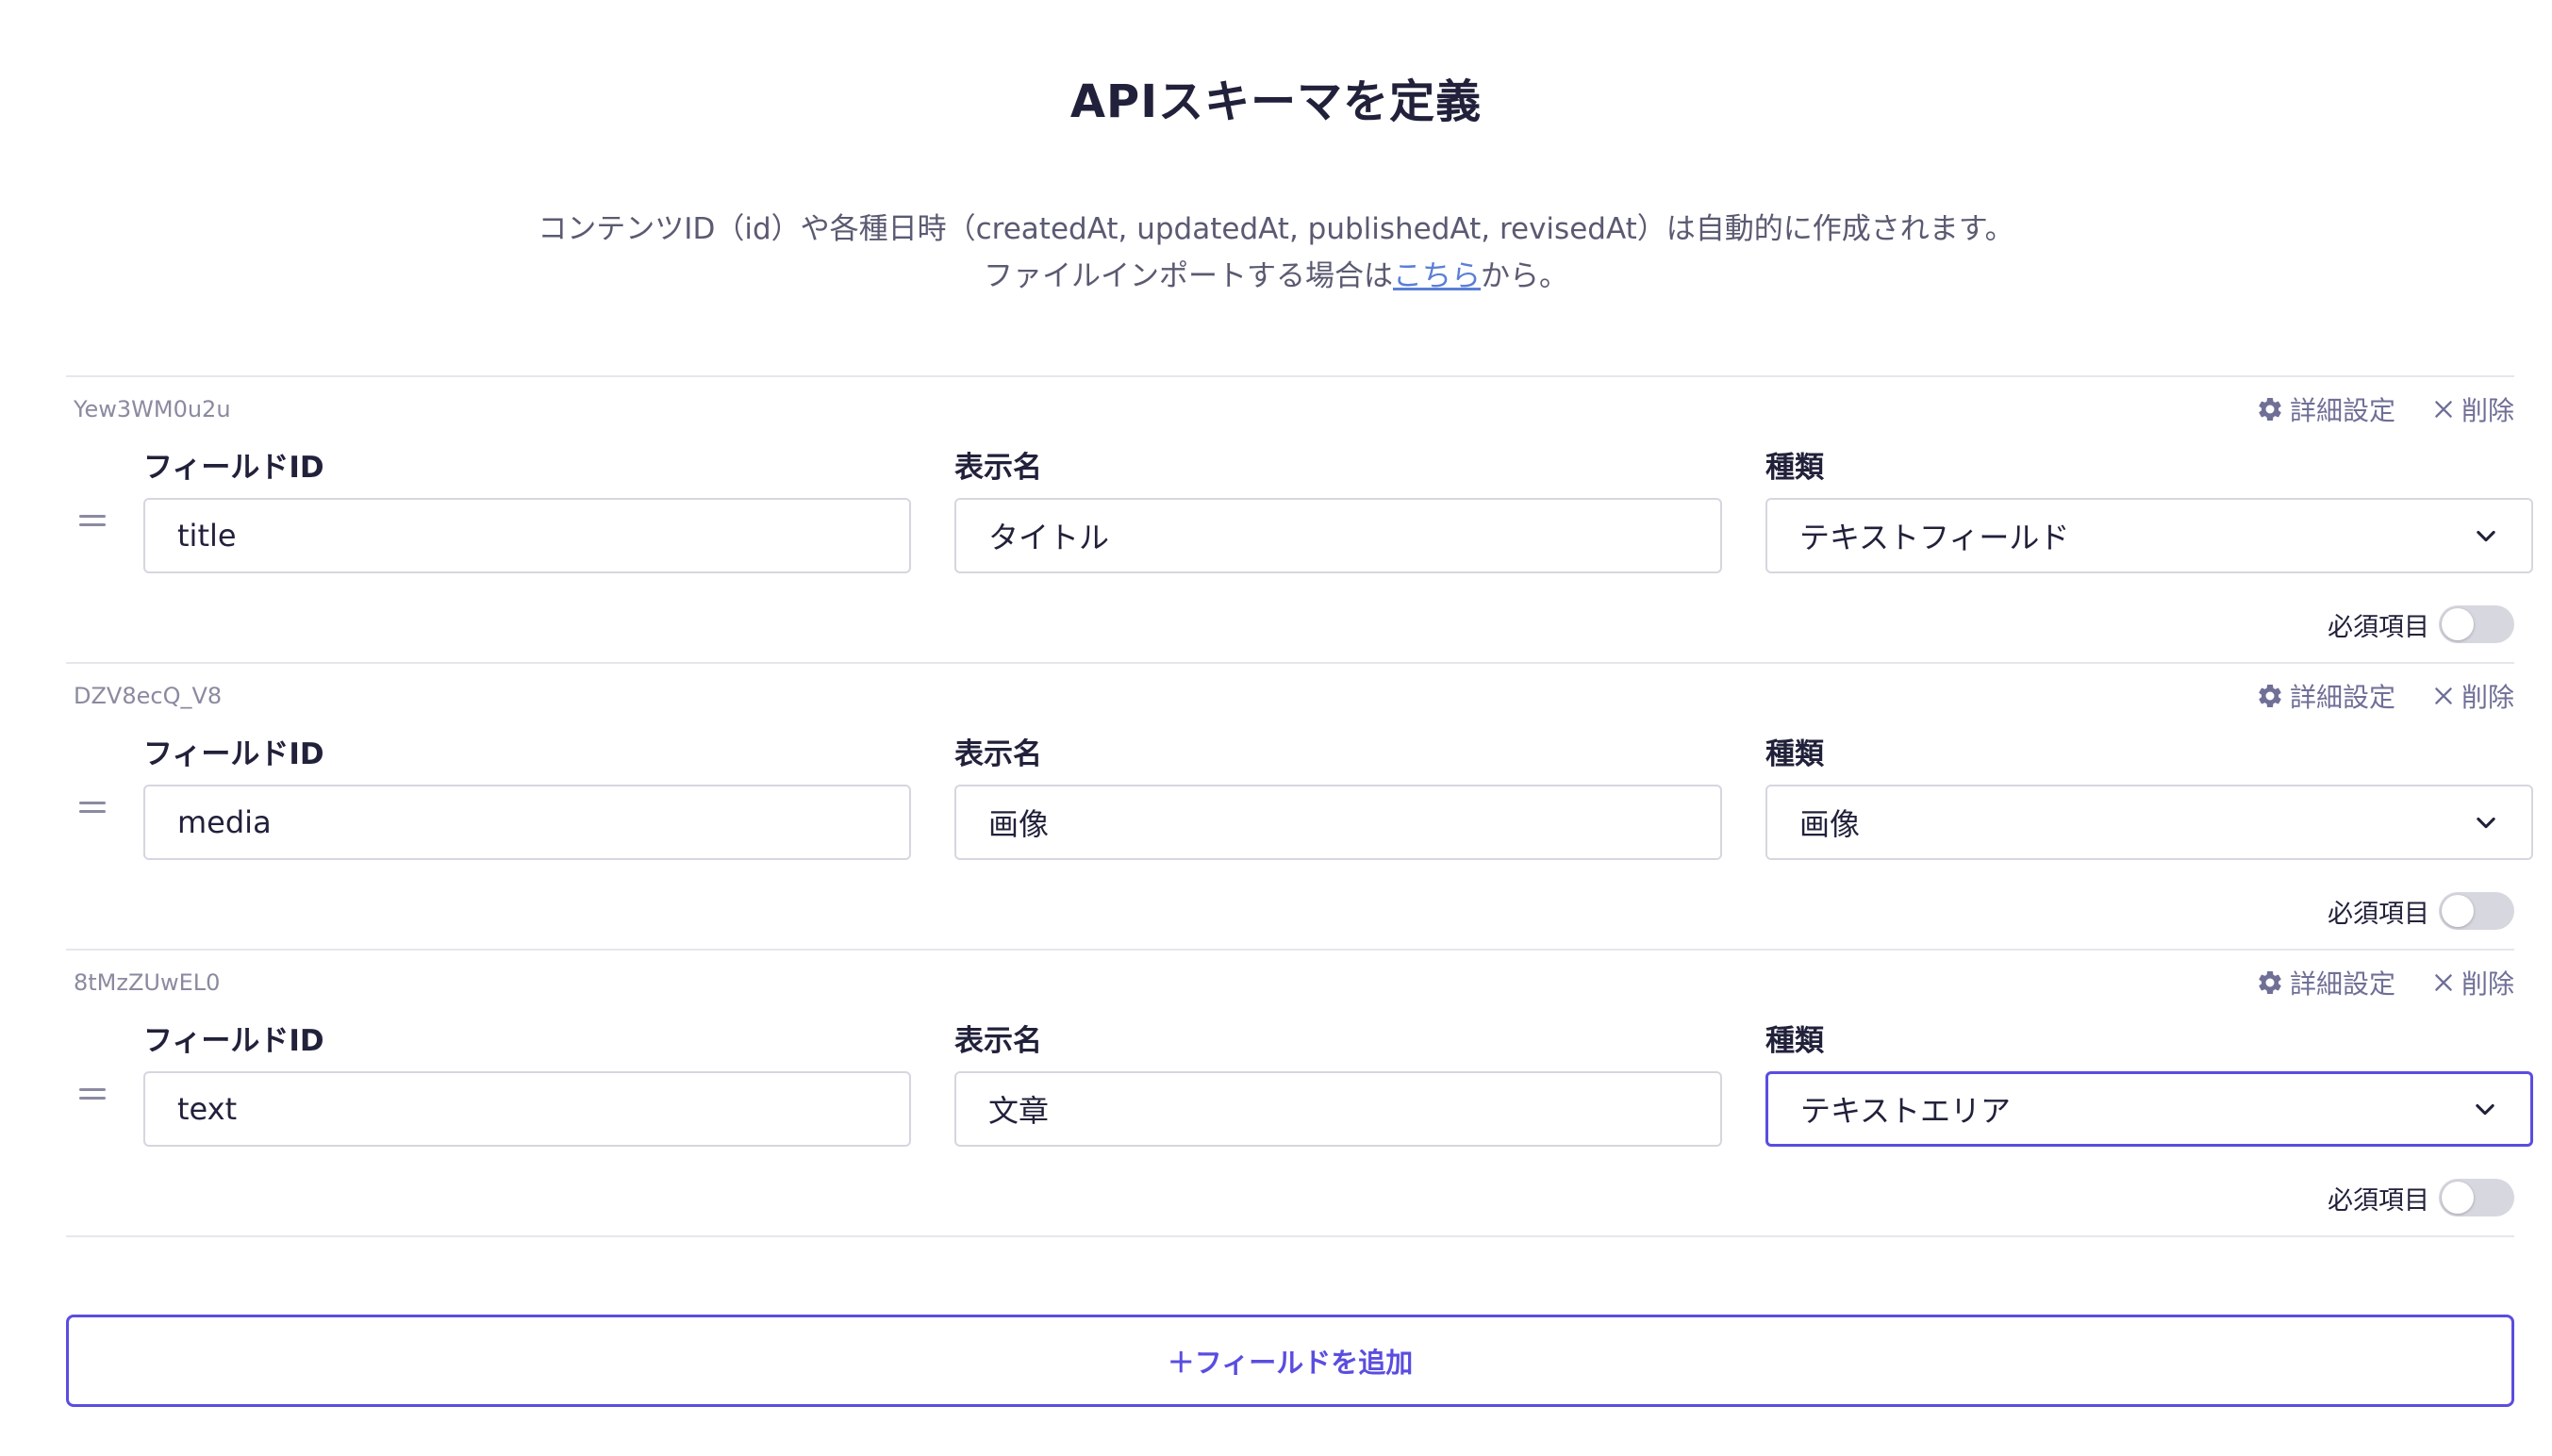  Describe the element at coordinates (1906, 1111) in the screenshot. I see `type-select-value: テキストエリア` at that location.